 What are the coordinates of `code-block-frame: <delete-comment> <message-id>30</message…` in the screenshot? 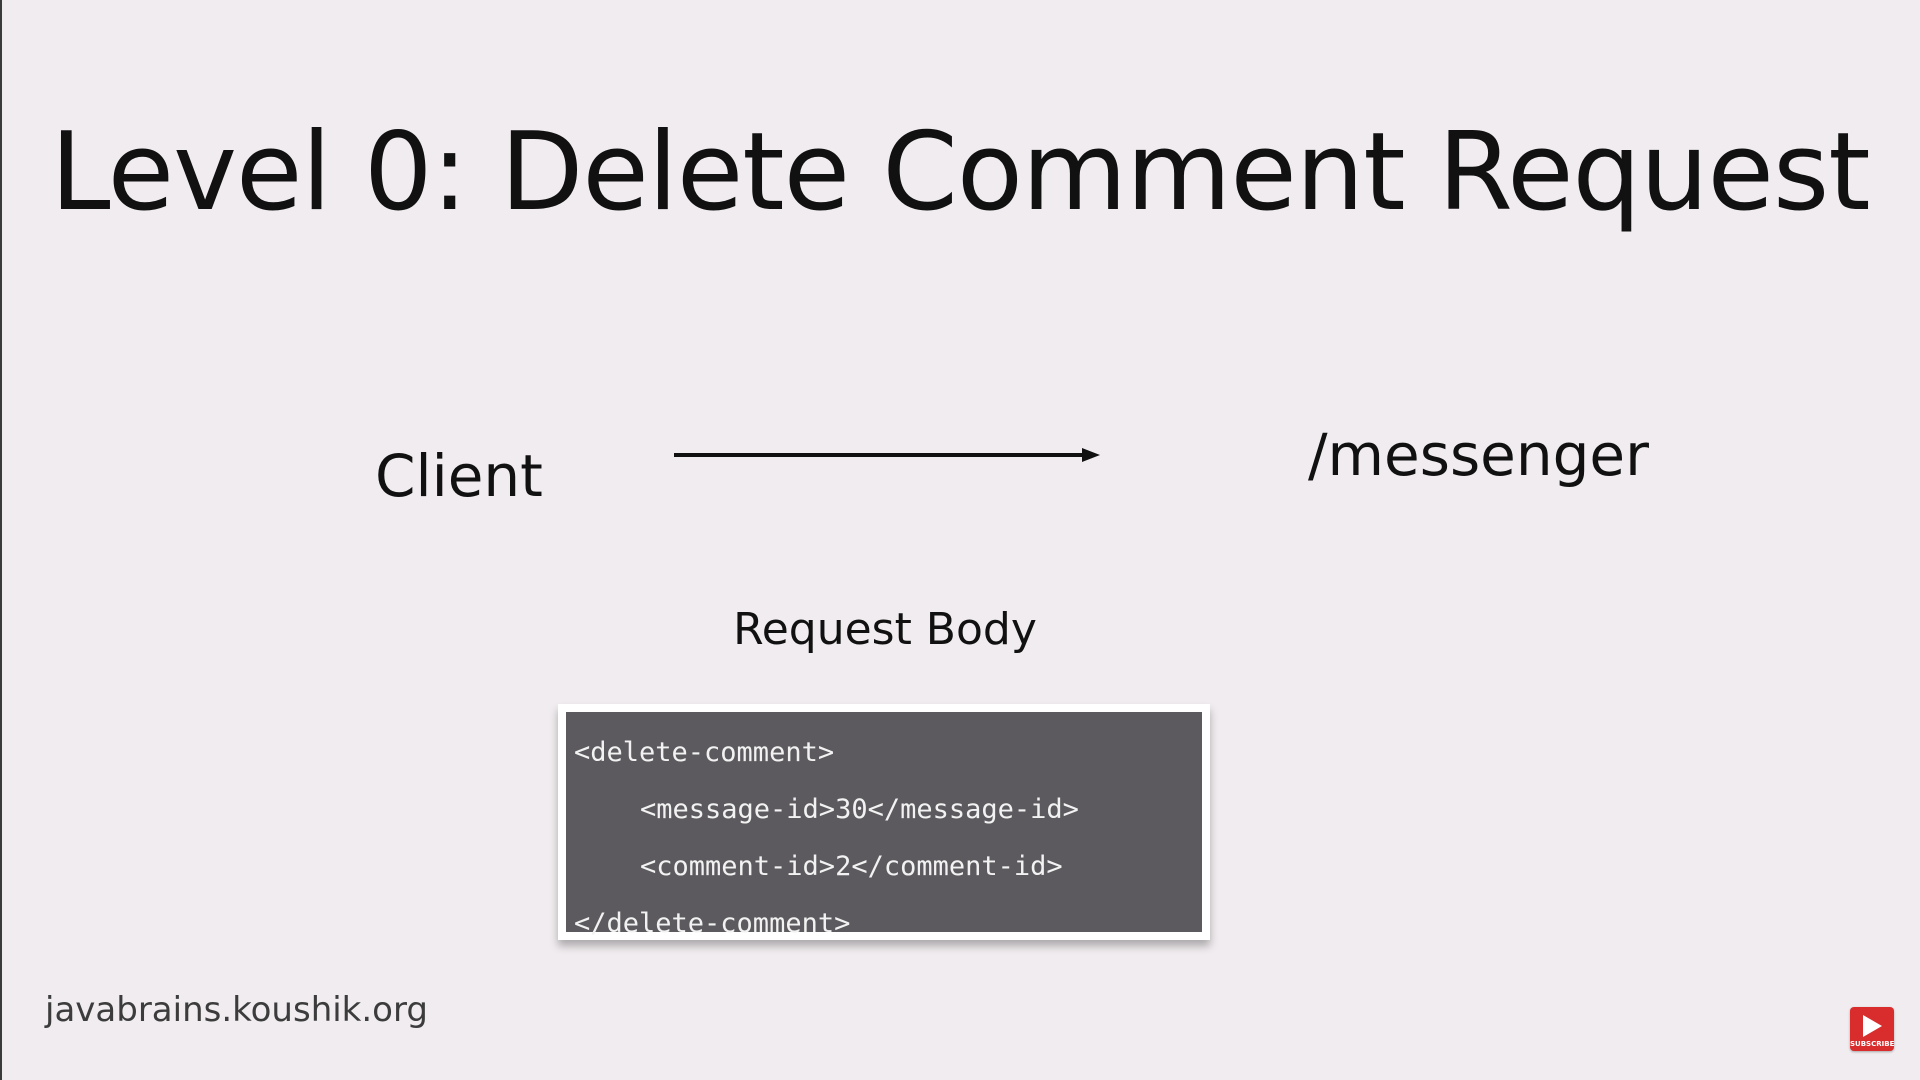 It's located at (884, 822).